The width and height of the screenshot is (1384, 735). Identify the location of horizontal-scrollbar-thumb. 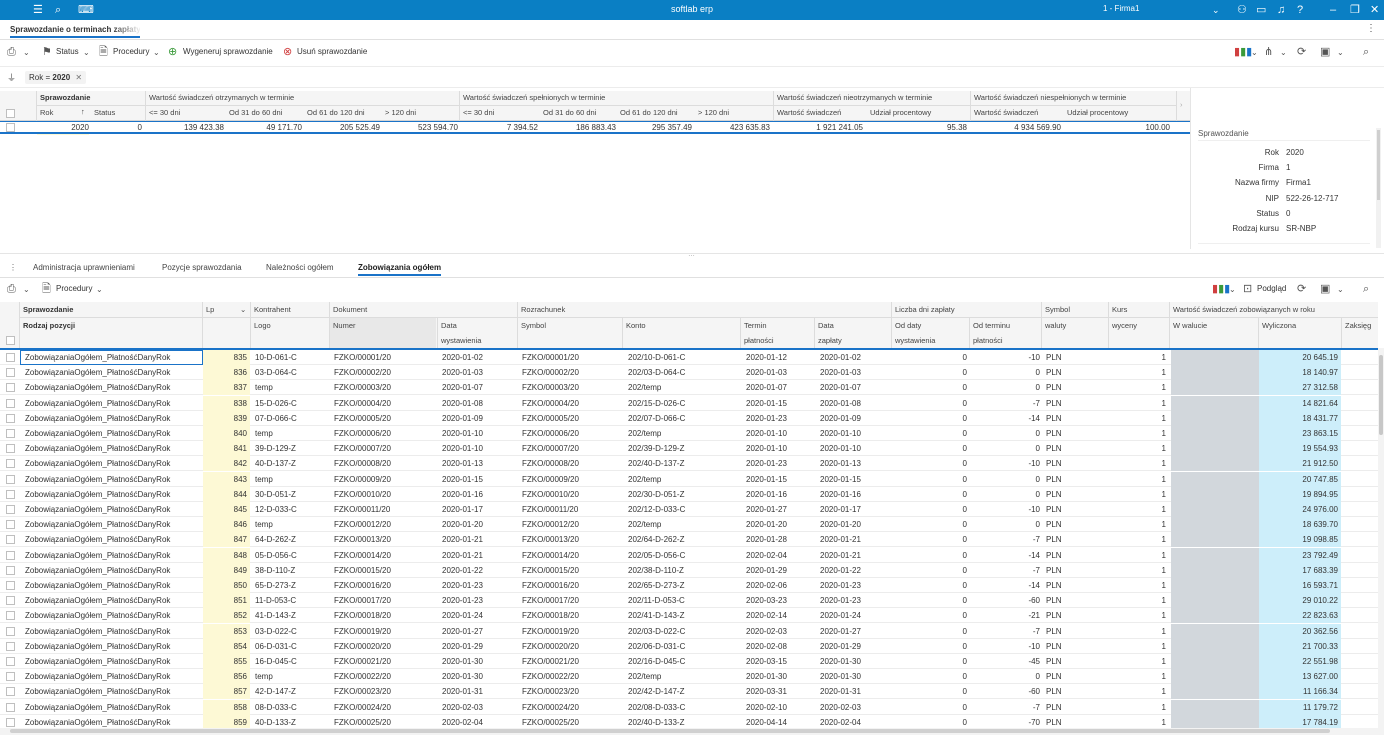
(670, 731).